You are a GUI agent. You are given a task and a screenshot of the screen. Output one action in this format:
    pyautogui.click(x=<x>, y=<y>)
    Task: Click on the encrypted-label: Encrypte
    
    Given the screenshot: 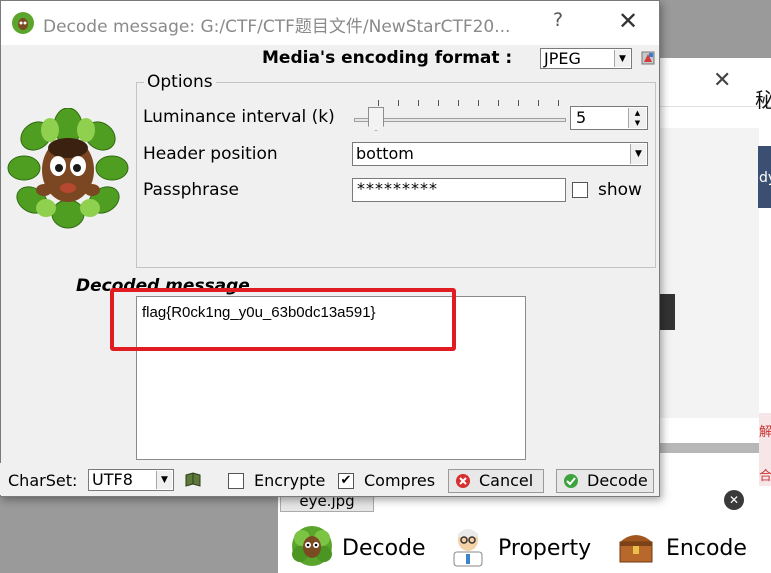 What is the action you would take?
    pyautogui.click(x=290, y=480)
    